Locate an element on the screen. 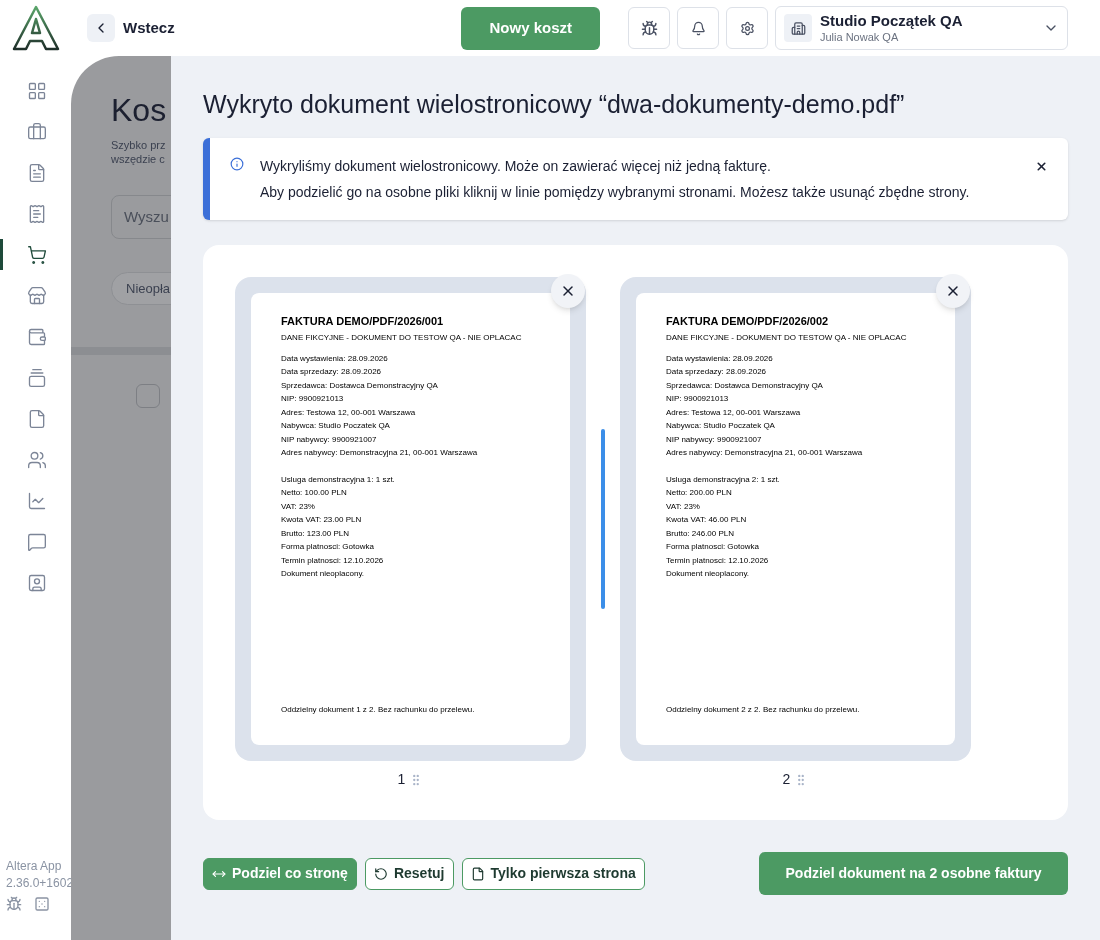  bug-report-button is located at coordinates (649, 28).